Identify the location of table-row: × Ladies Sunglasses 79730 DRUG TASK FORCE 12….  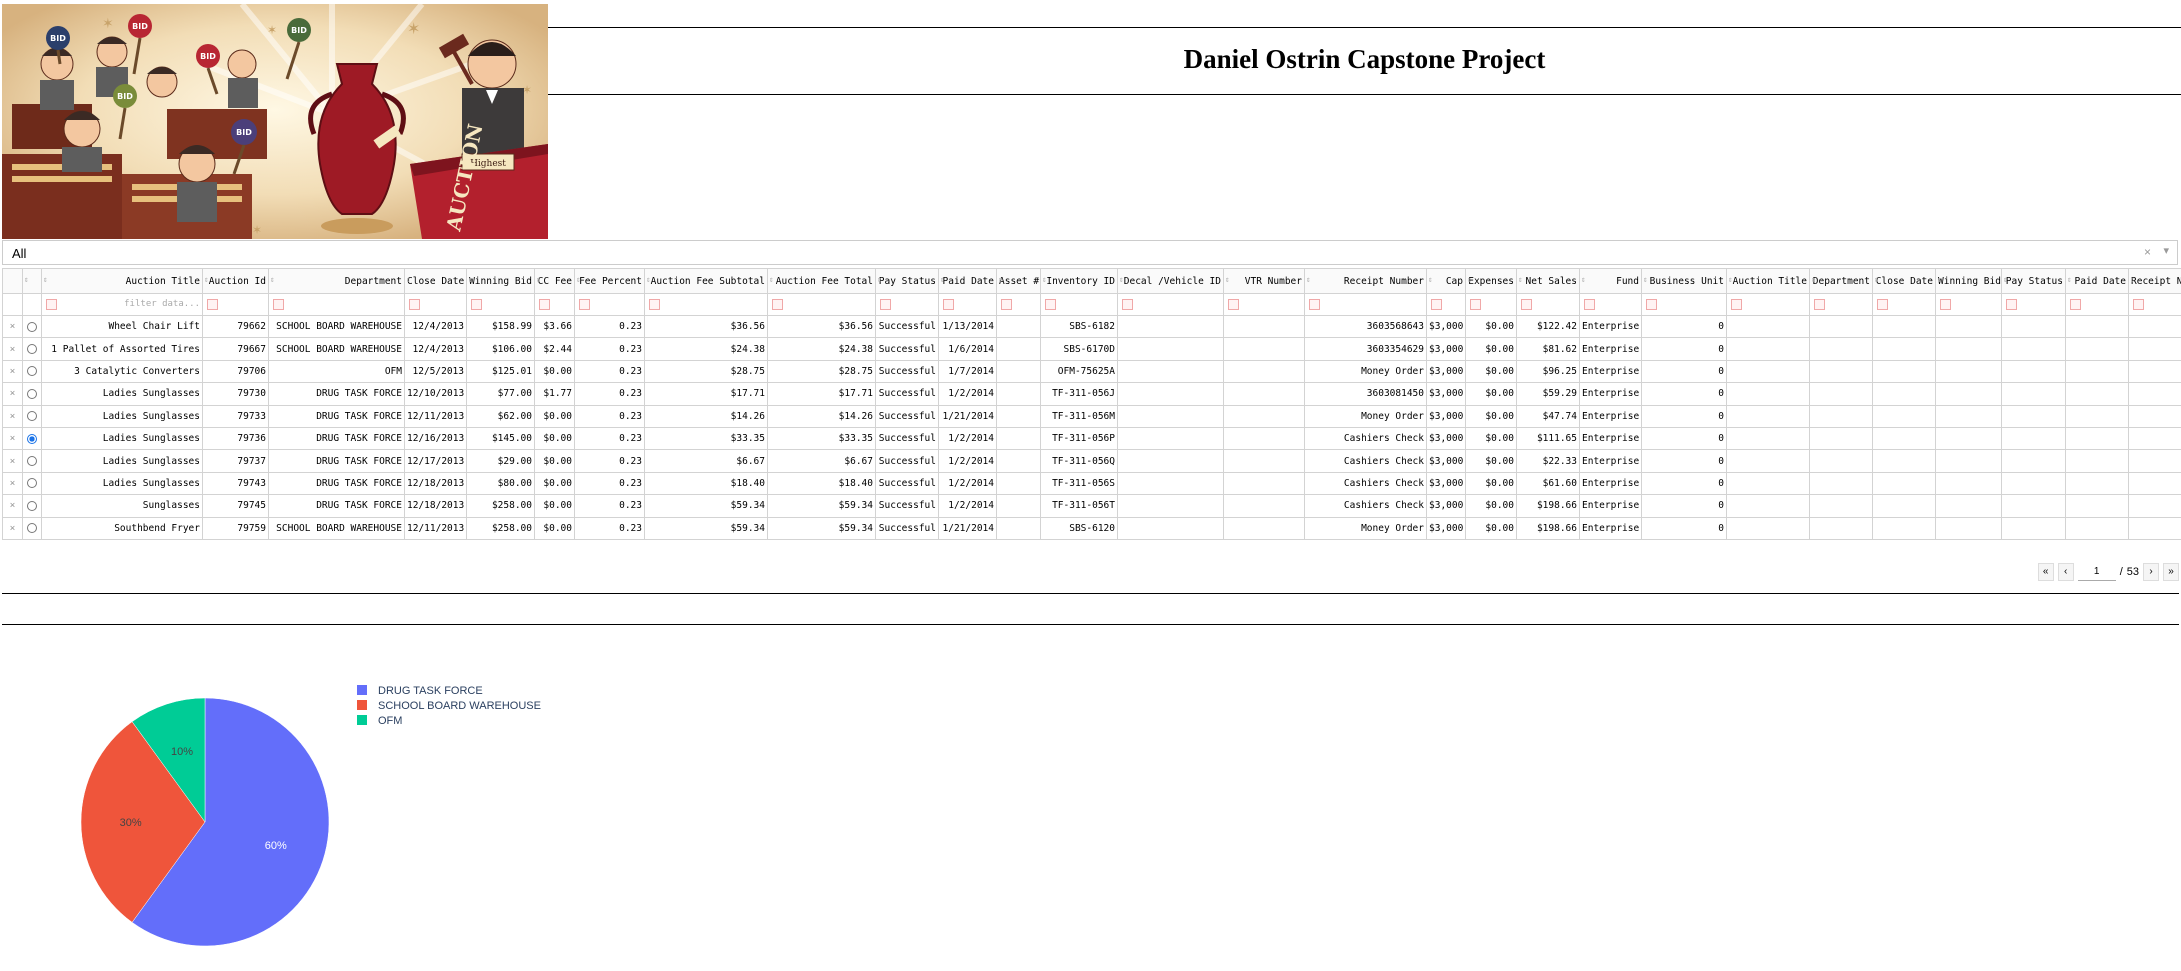
(1091, 394).